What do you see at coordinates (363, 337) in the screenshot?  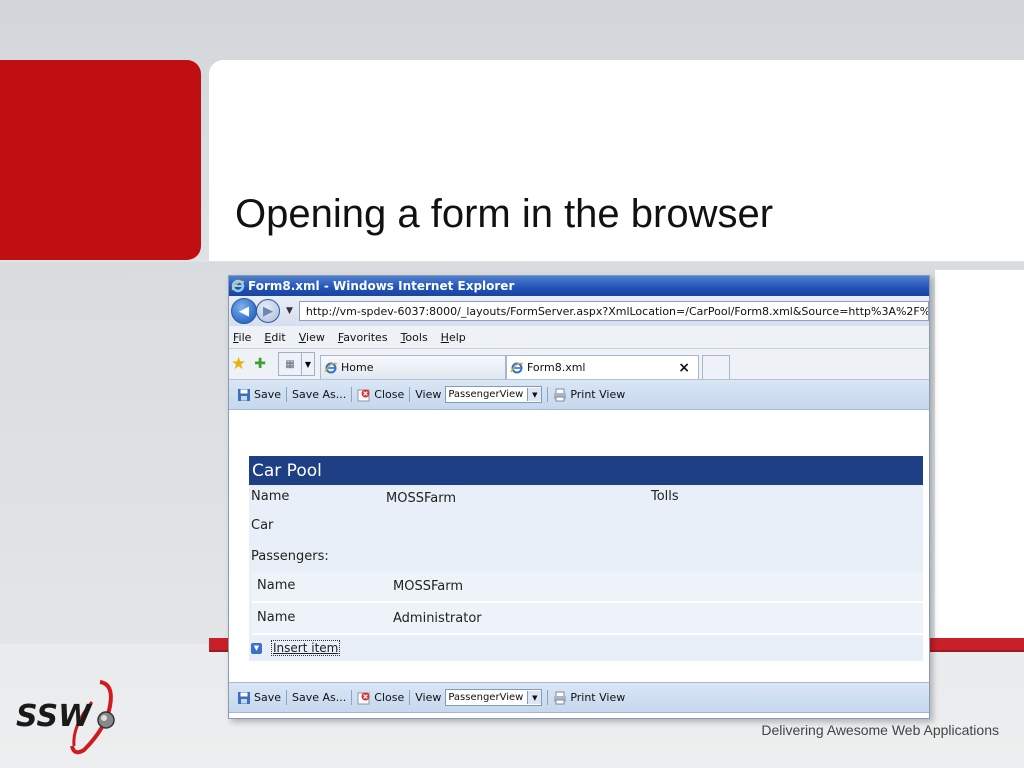 I see `menu-favorites: Favorites` at bounding box center [363, 337].